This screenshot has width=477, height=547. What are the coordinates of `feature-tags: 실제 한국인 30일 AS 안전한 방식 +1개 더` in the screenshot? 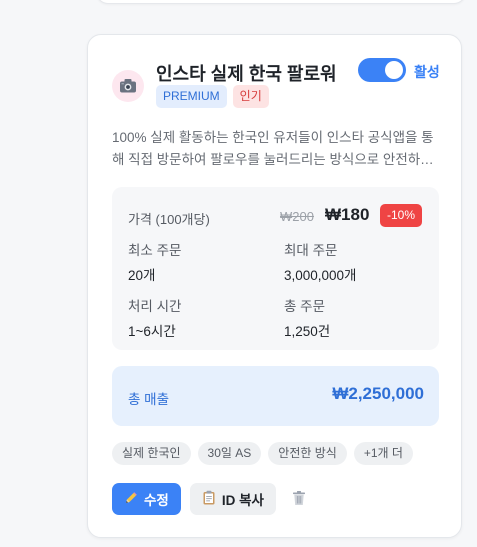 It's located at (262, 453).